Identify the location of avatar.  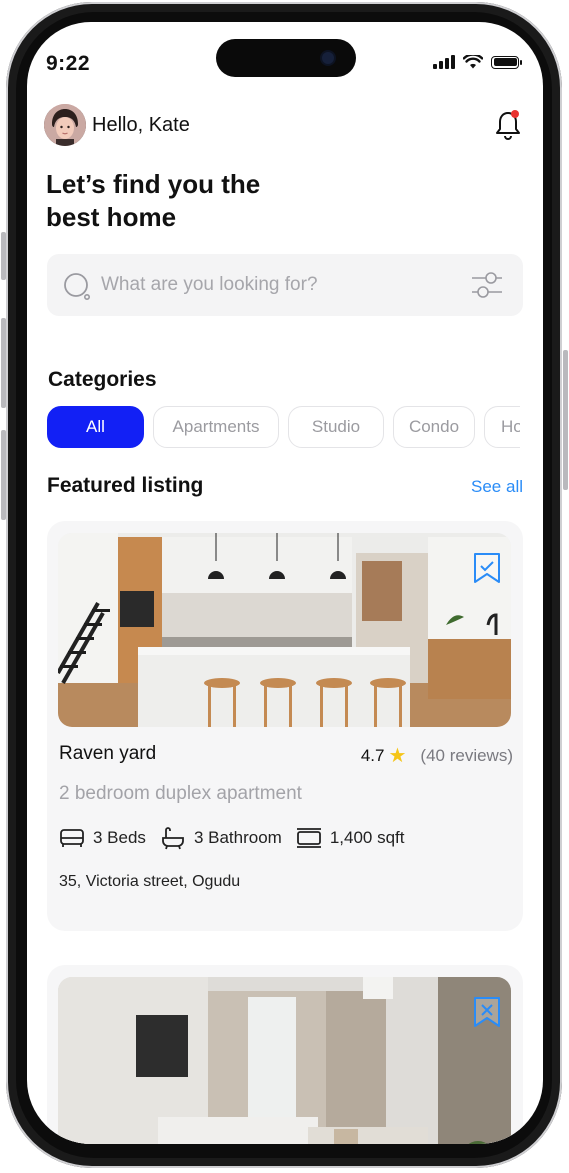
(65, 125).